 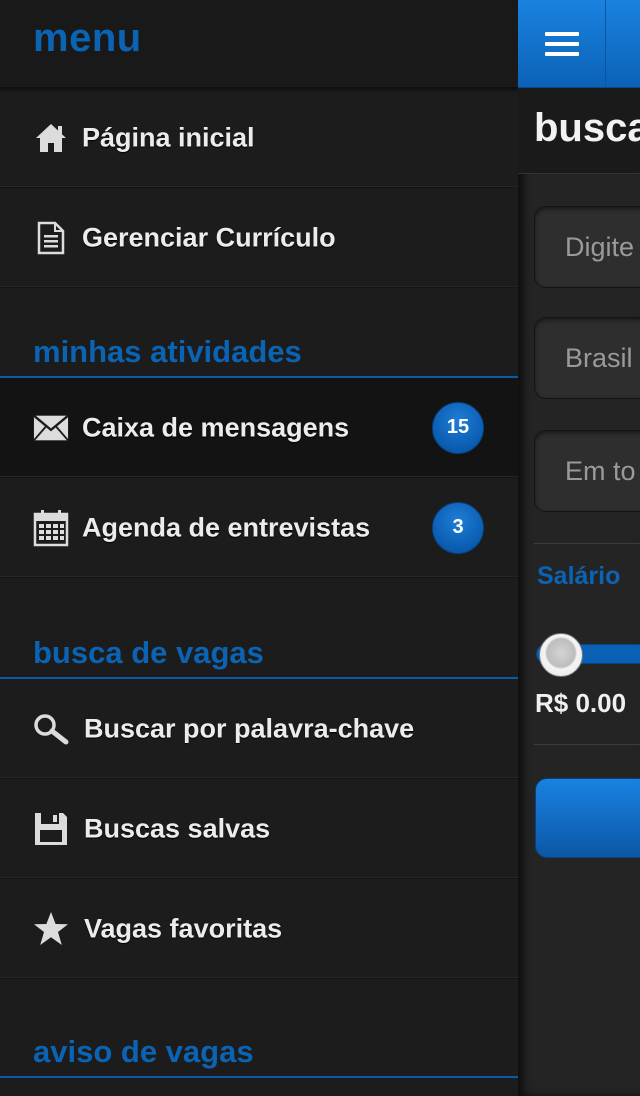 What do you see at coordinates (249, 728) in the screenshot?
I see `menu-item-label: Buscar por palavra-chave` at bounding box center [249, 728].